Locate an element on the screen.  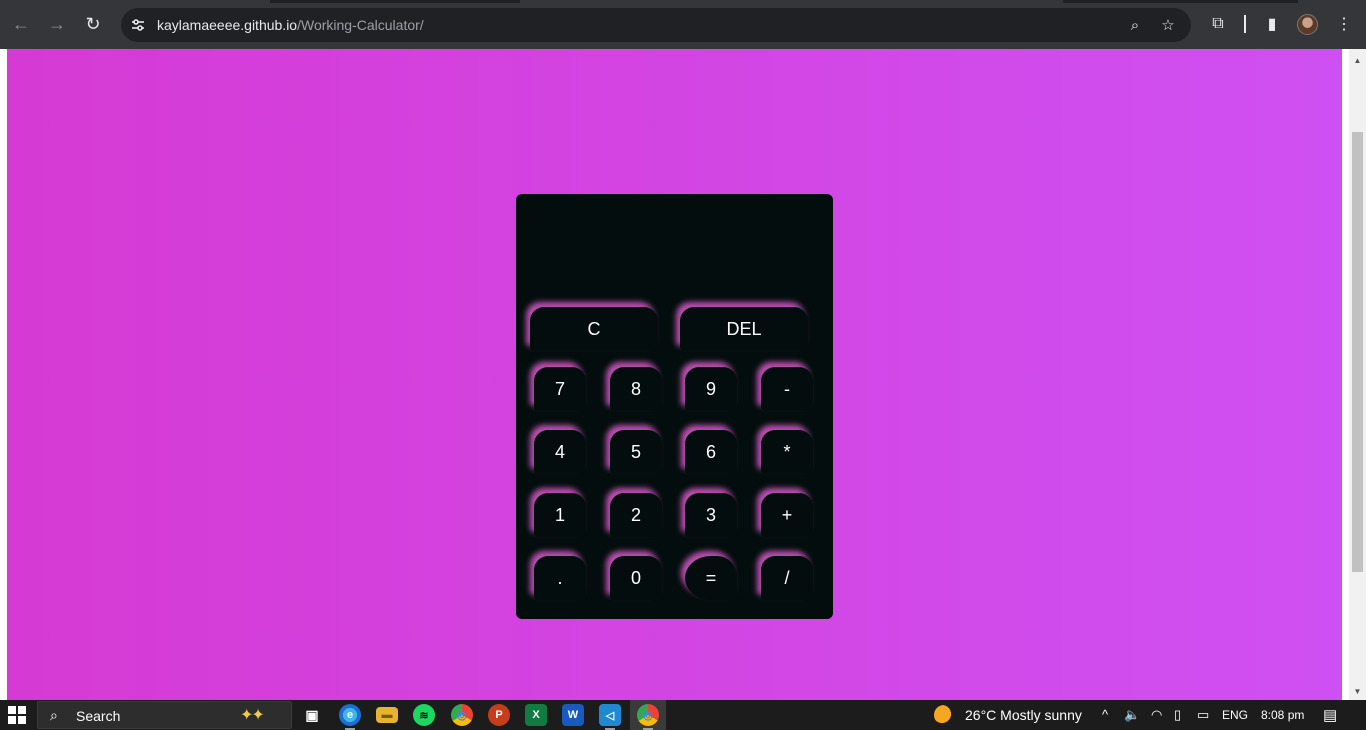
extensions-icon: ⧉ is located at coordinates (1218, 24).